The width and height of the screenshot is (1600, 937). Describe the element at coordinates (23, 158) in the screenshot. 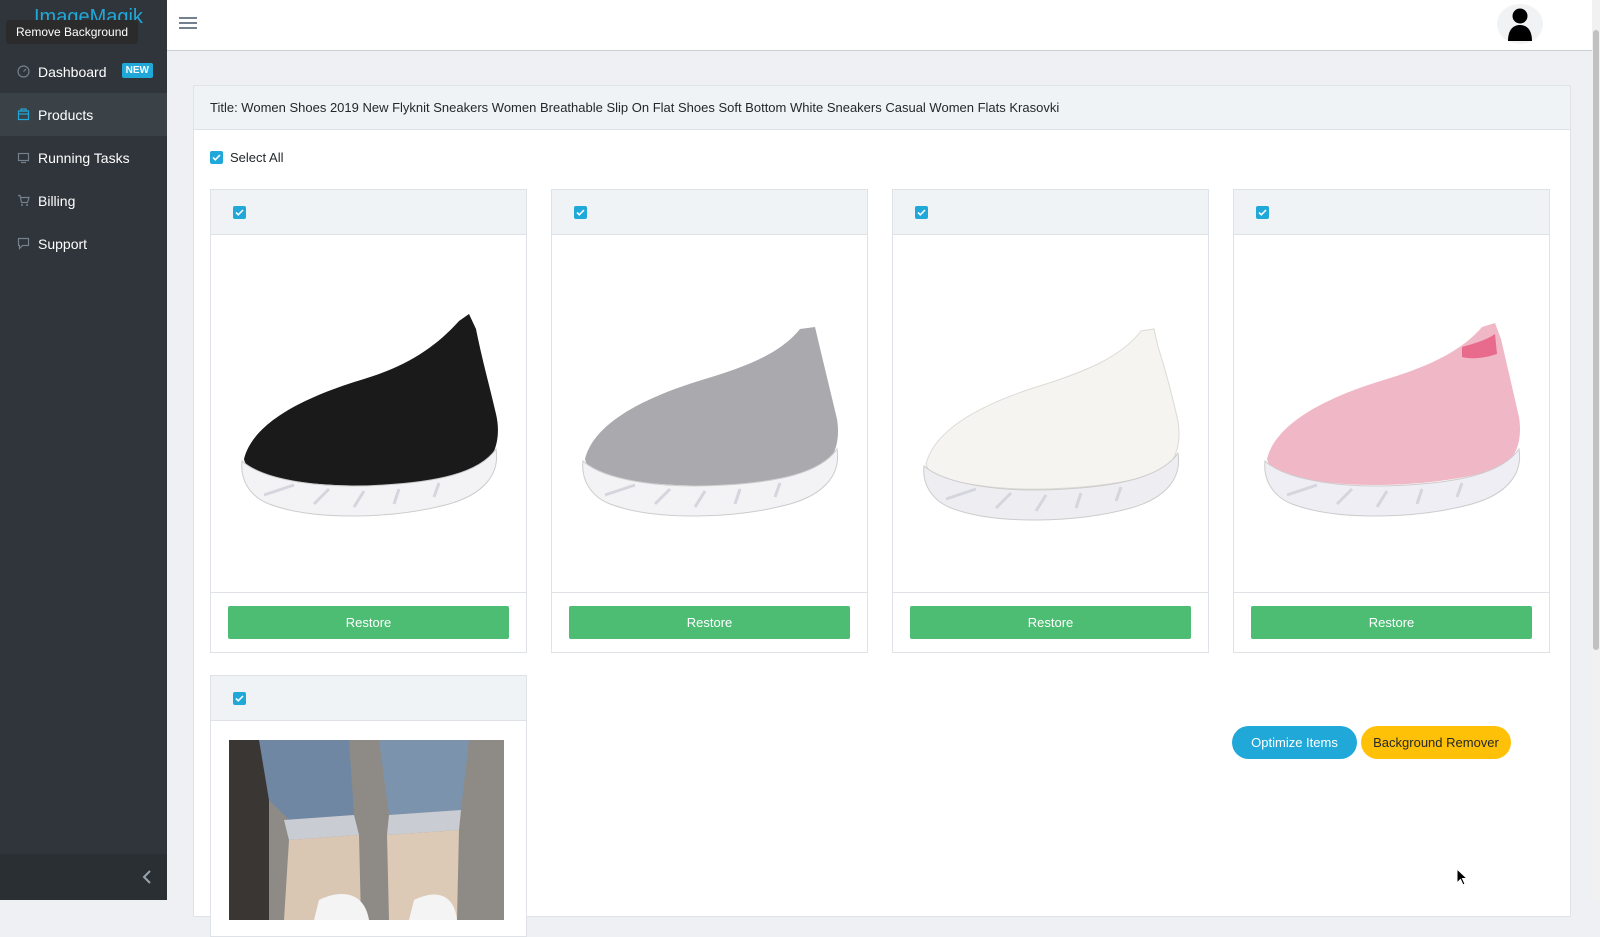

I see `monitor-icon` at that location.